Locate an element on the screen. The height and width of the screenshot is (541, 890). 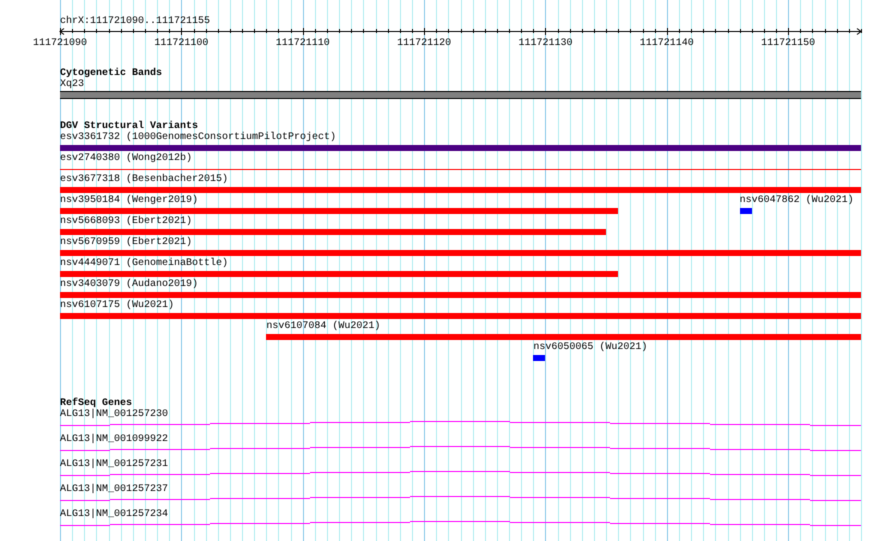
variant-label: nsv3403079 (Audano2019) is located at coordinates (129, 284).